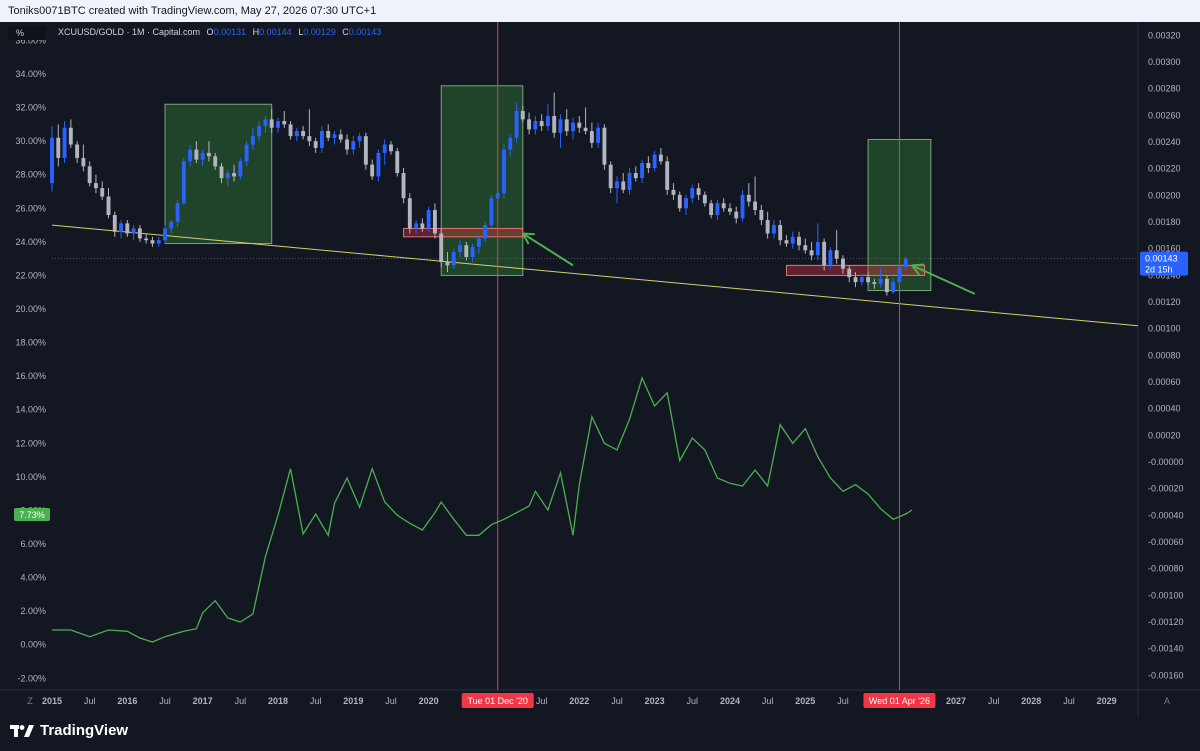 Image resolution: width=1200 pixels, height=751 pixels. Describe the element at coordinates (899, 701) in the screenshot. I see `x-axis-tick-label: Wed 01 Apr '26` at that location.